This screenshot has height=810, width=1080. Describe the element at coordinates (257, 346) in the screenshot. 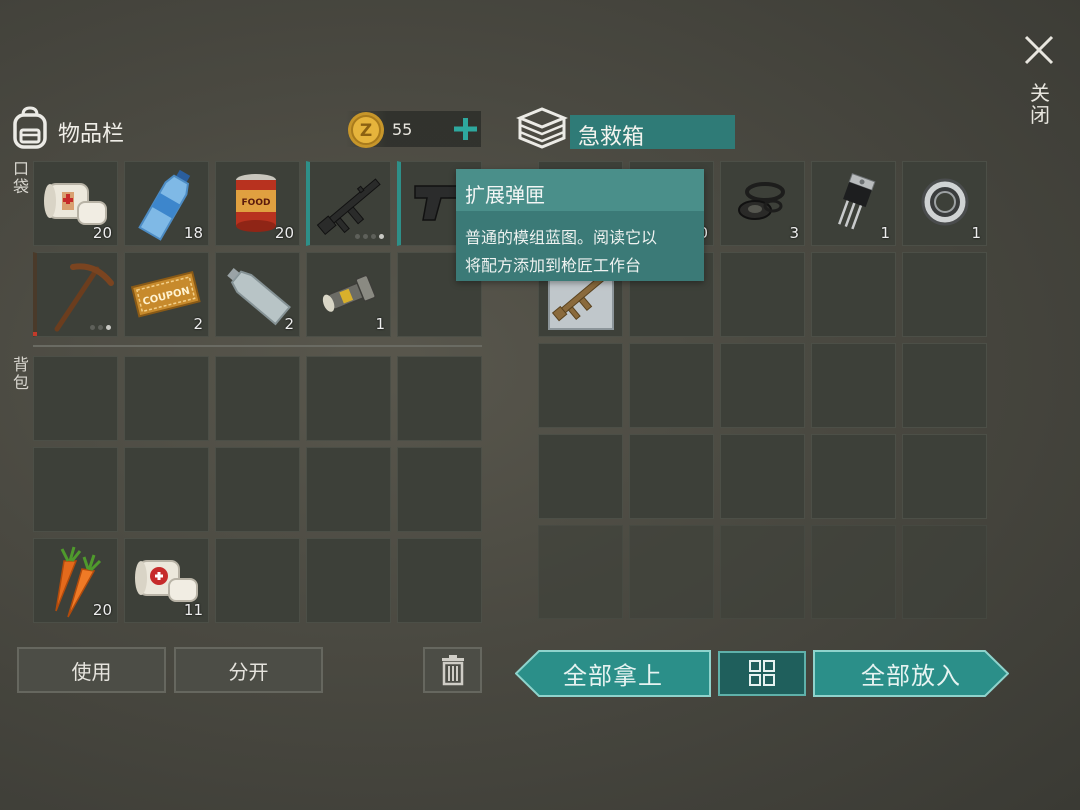

I see `pocket-divider` at that location.